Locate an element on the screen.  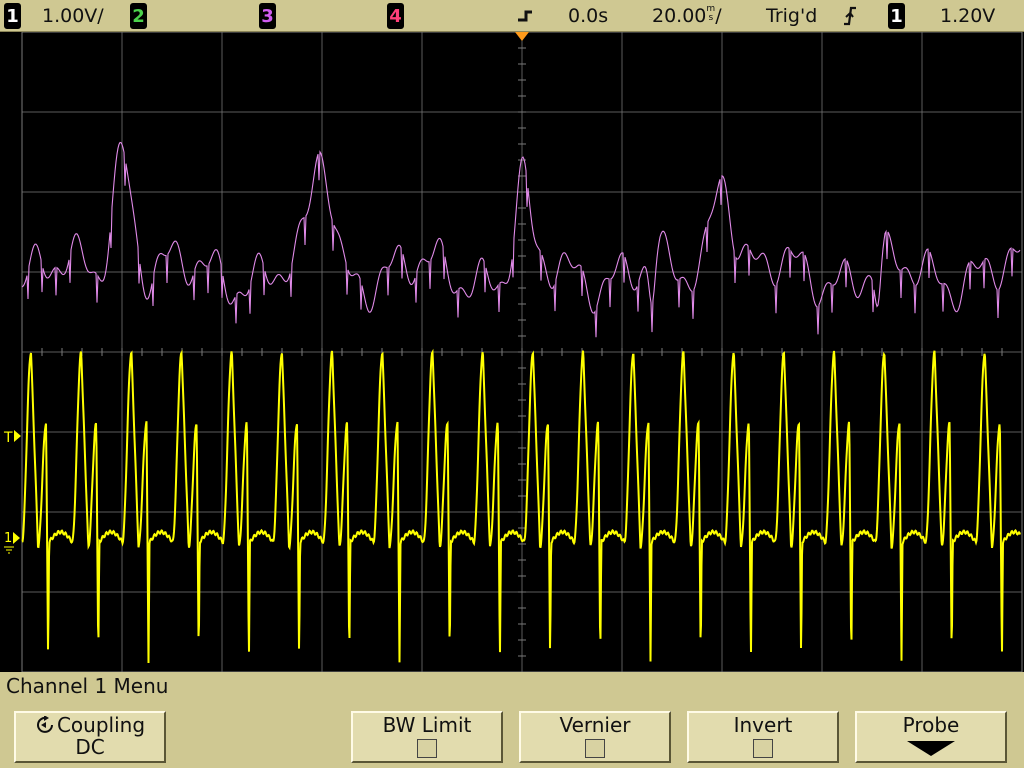
vernier-softkey: Vernier is located at coordinates (595, 737).